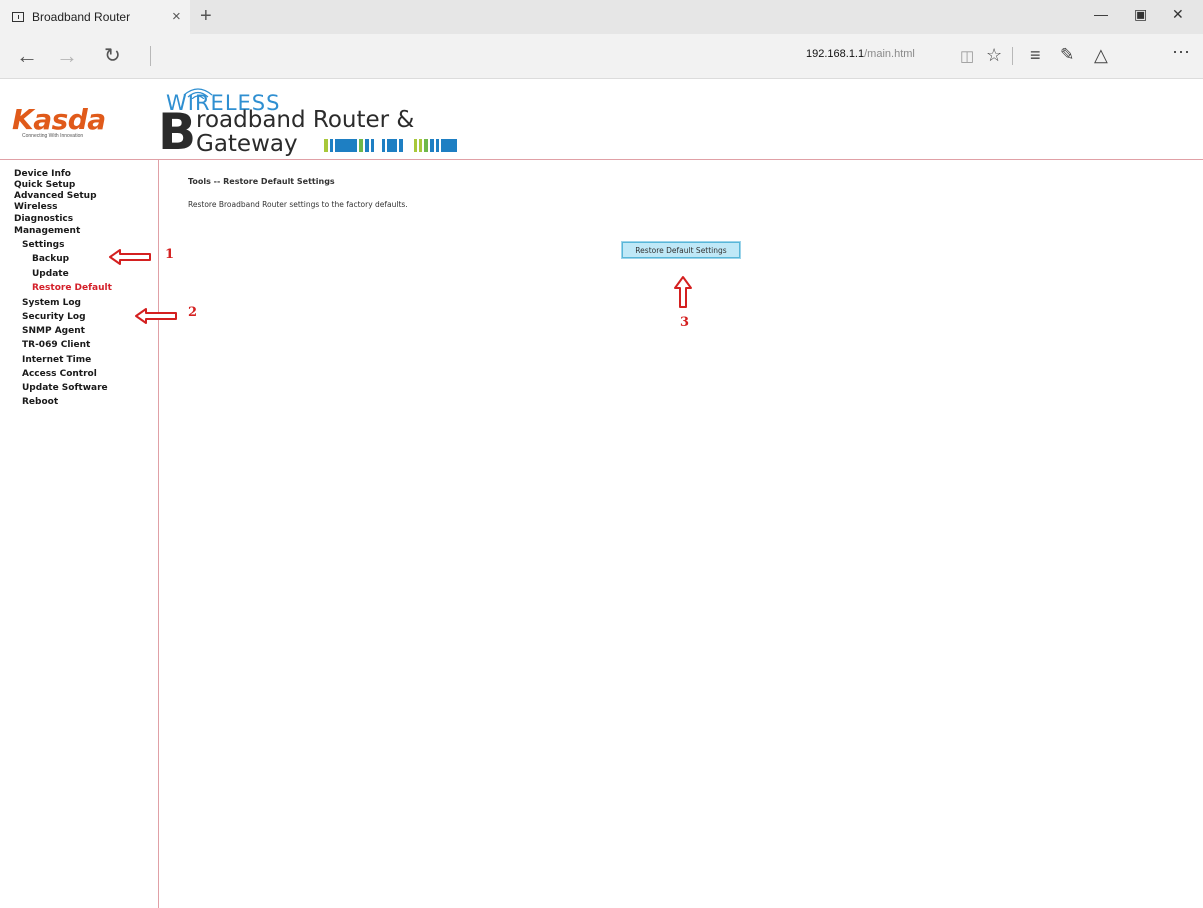 This screenshot has width=1203, height=908. Describe the element at coordinates (1181, 52) in the screenshot. I see `more-icon: ⋯` at that location.